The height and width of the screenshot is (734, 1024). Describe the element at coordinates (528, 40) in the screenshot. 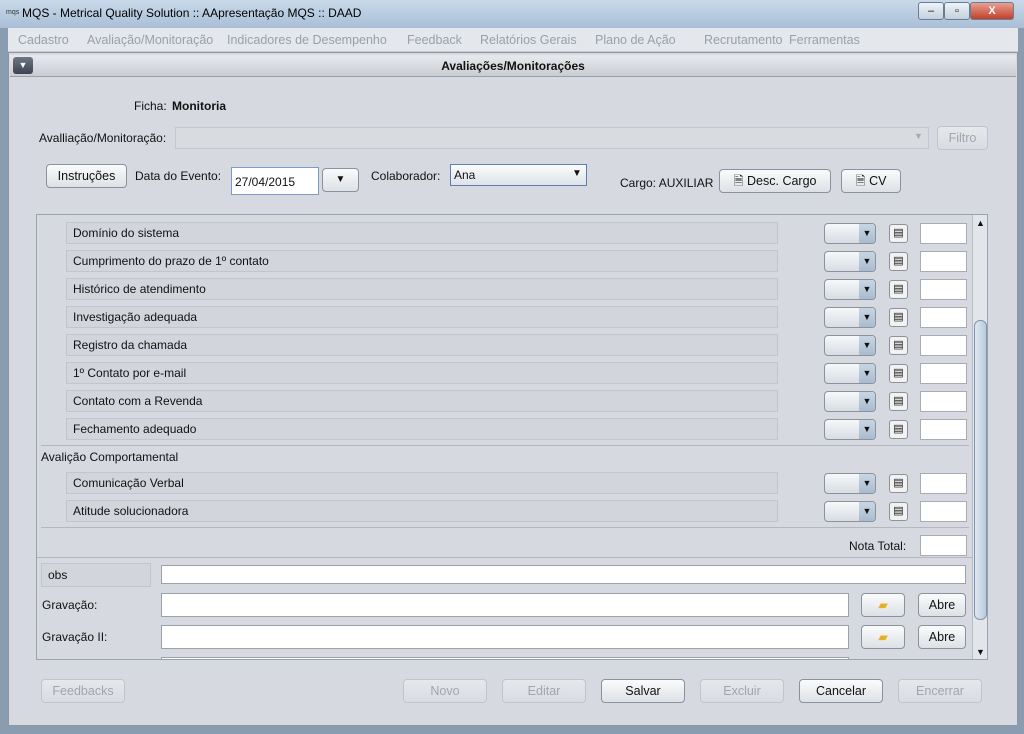

I see `menu-relatorios: Relatórios Gerais` at that location.